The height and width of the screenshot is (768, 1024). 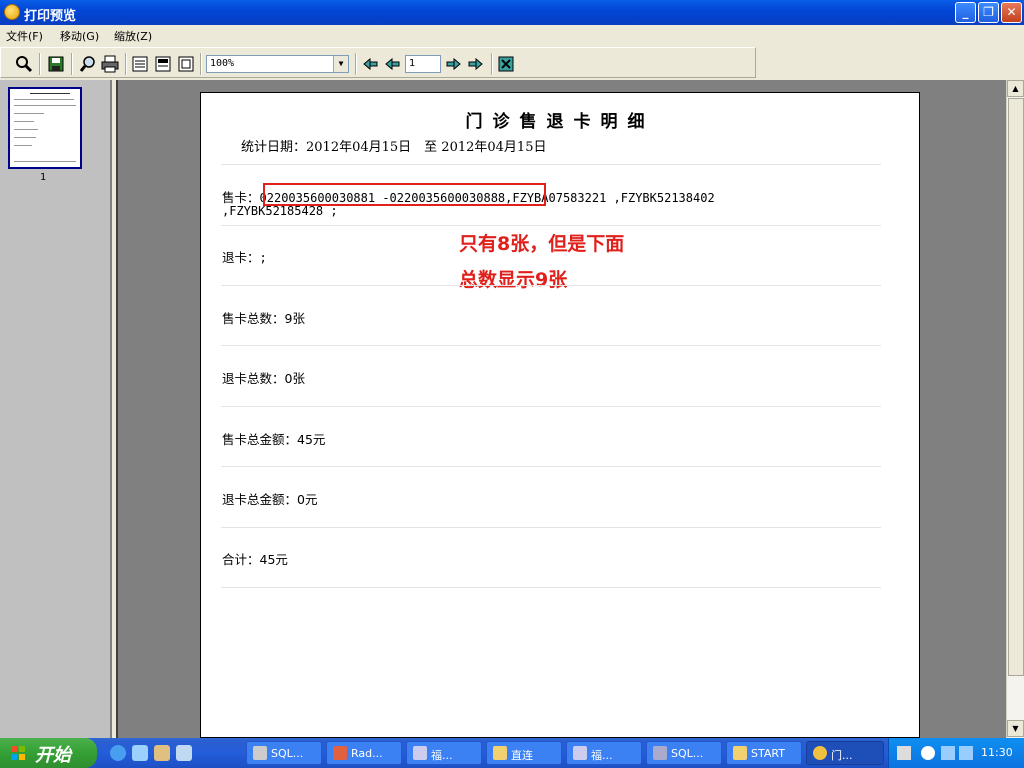 What do you see at coordinates (542, 244) in the screenshot?
I see `annotation-line1: 只有8张，但是下面` at bounding box center [542, 244].